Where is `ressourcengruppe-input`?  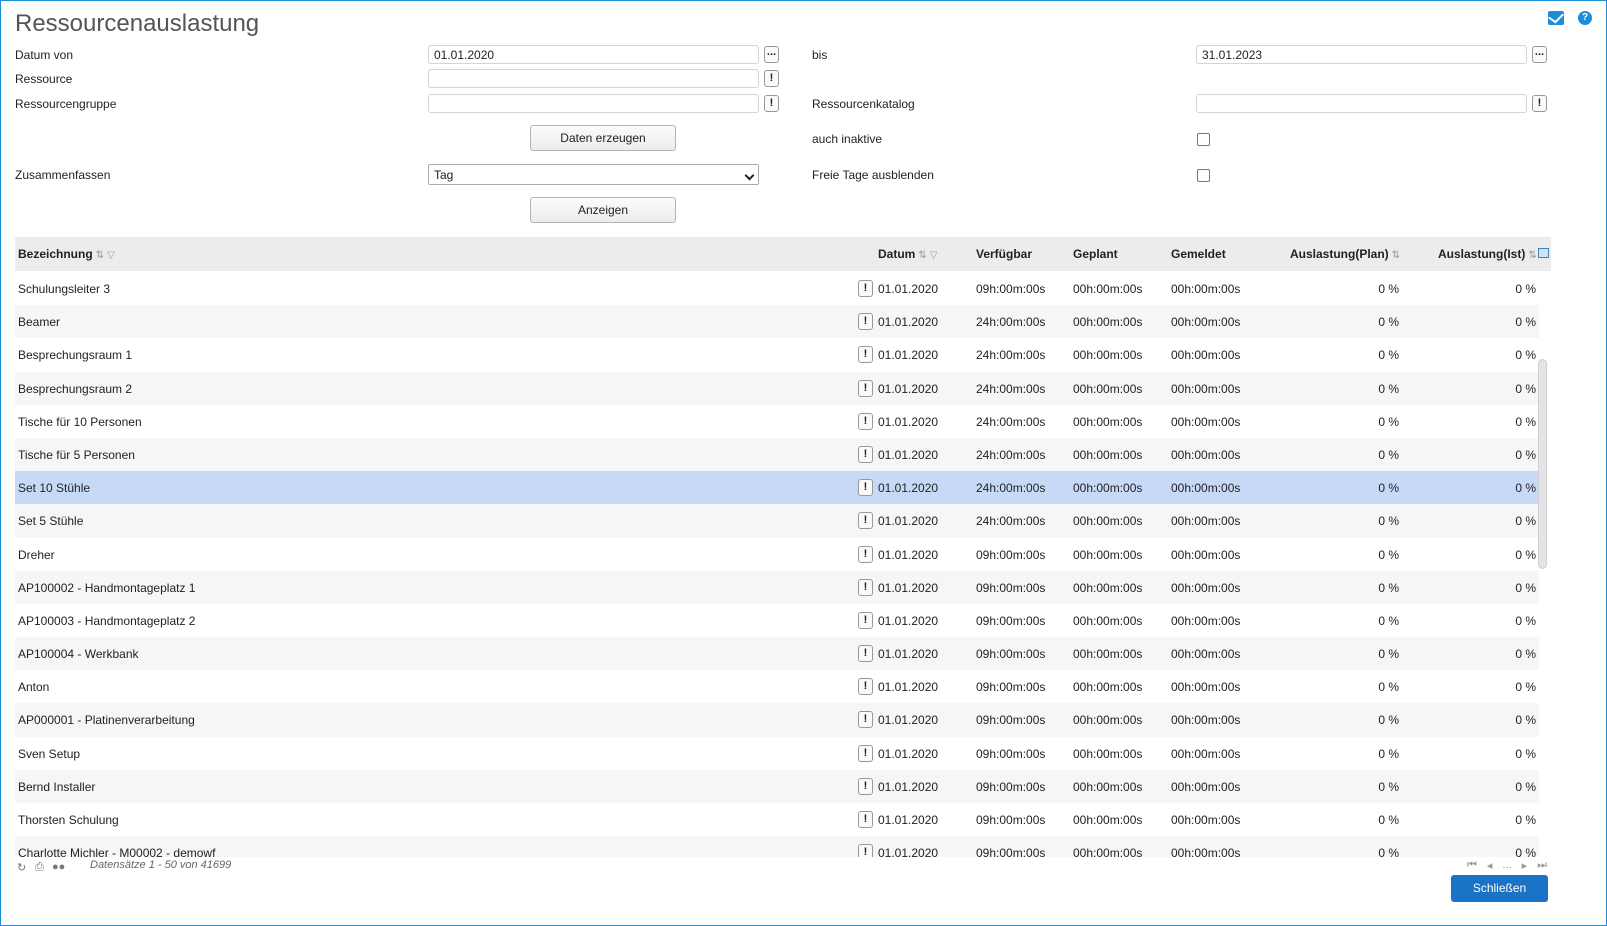
ressourcengruppe-input is located at coordinates (593, 103).